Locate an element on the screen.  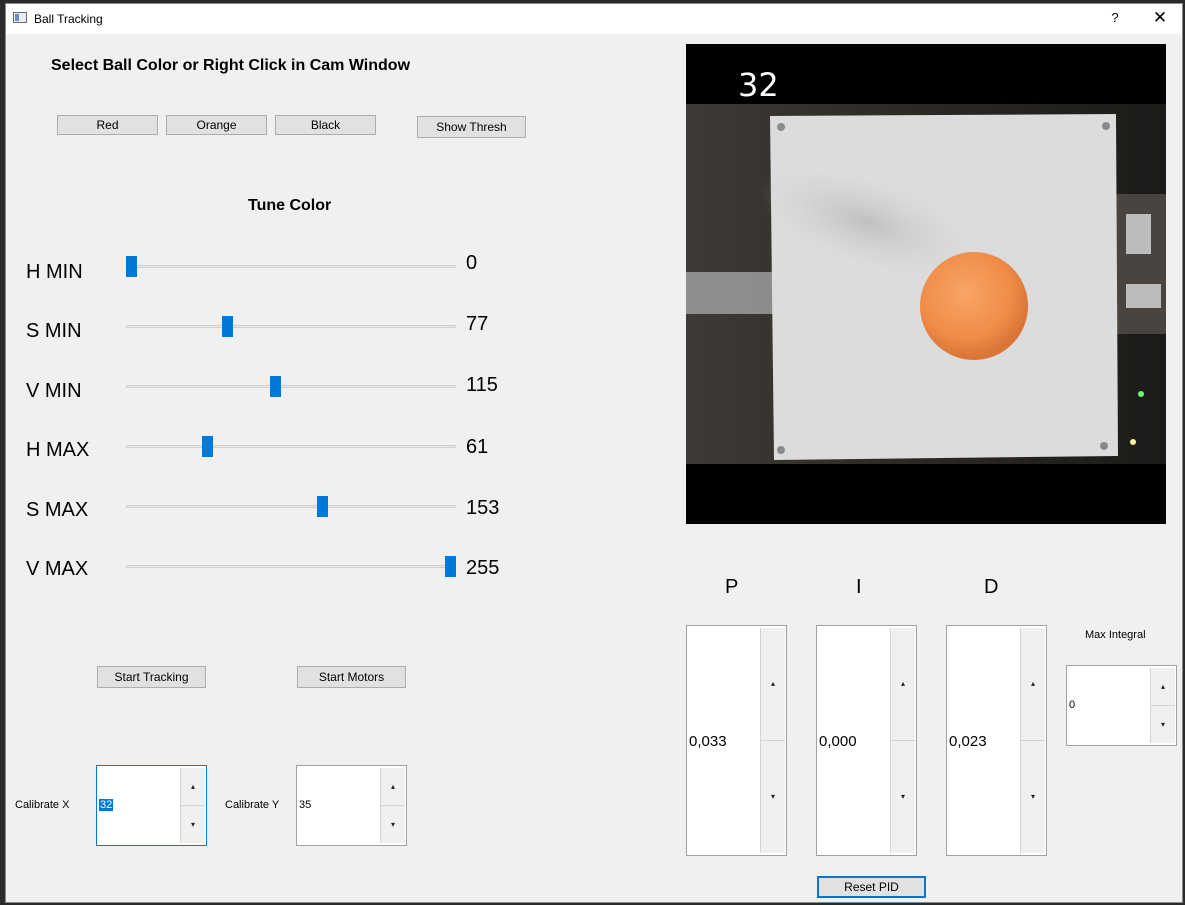
p-arrows: ▴ ▾ is located at coordinates (772, 740).